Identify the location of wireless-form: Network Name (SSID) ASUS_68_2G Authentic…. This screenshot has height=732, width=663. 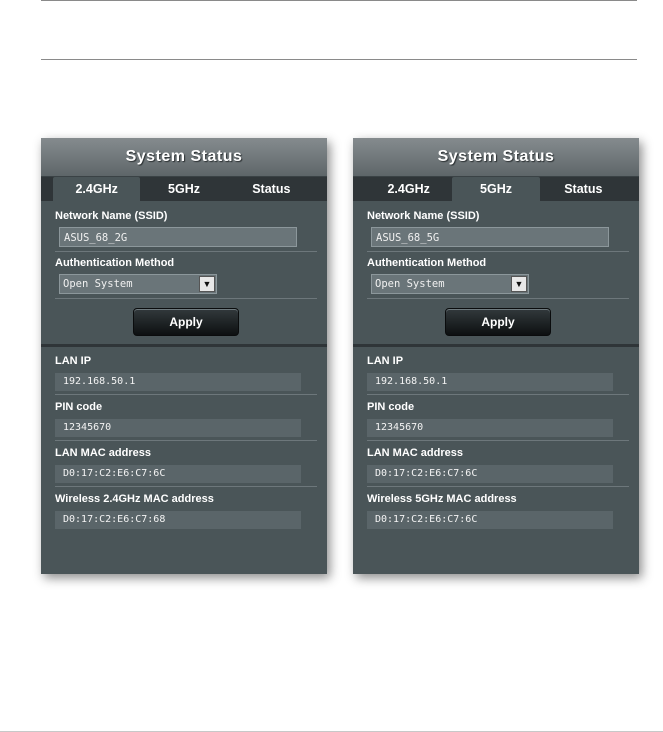
(184, 272).